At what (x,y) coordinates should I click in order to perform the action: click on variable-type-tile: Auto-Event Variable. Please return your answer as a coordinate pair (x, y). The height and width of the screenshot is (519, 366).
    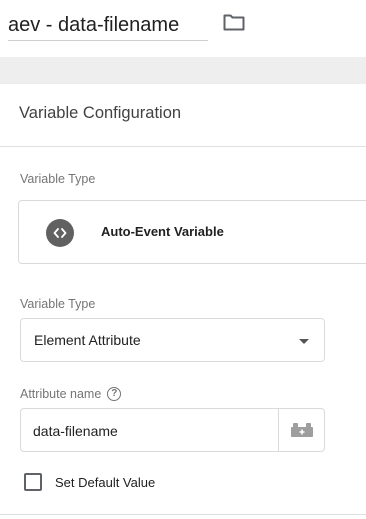
    Looking at the image, I should click on (192, 232).